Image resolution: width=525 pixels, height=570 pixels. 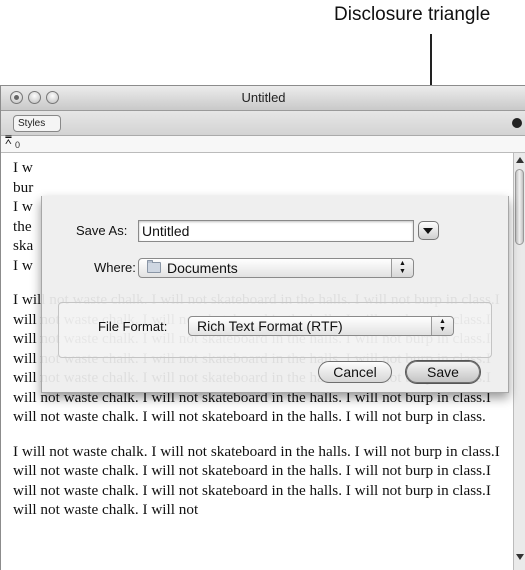 I want to click on styles-popup-button: Styles, so click(x=37, y=123).